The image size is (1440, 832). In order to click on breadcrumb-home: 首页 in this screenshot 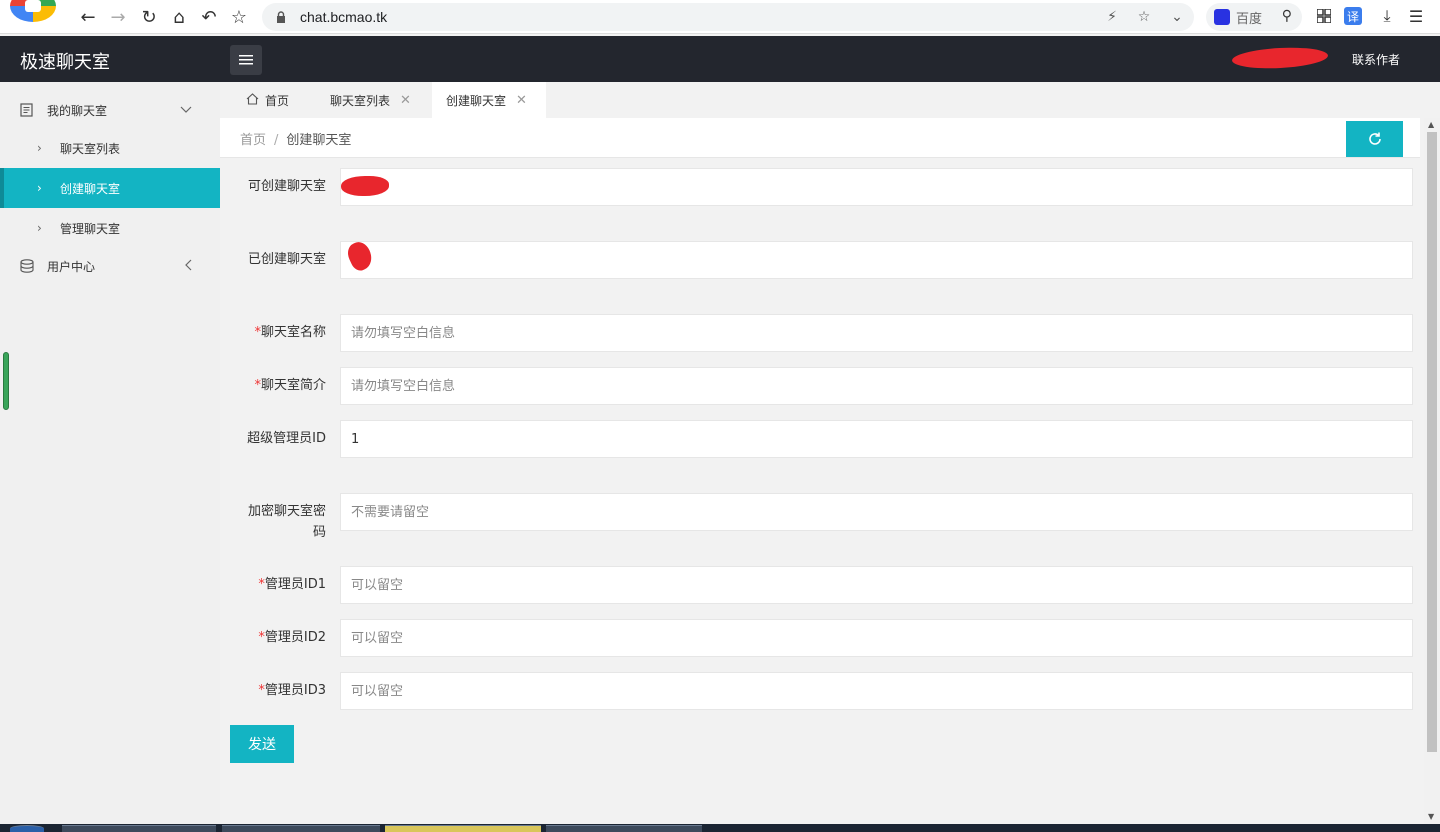, I will do `click(253, 140)`.